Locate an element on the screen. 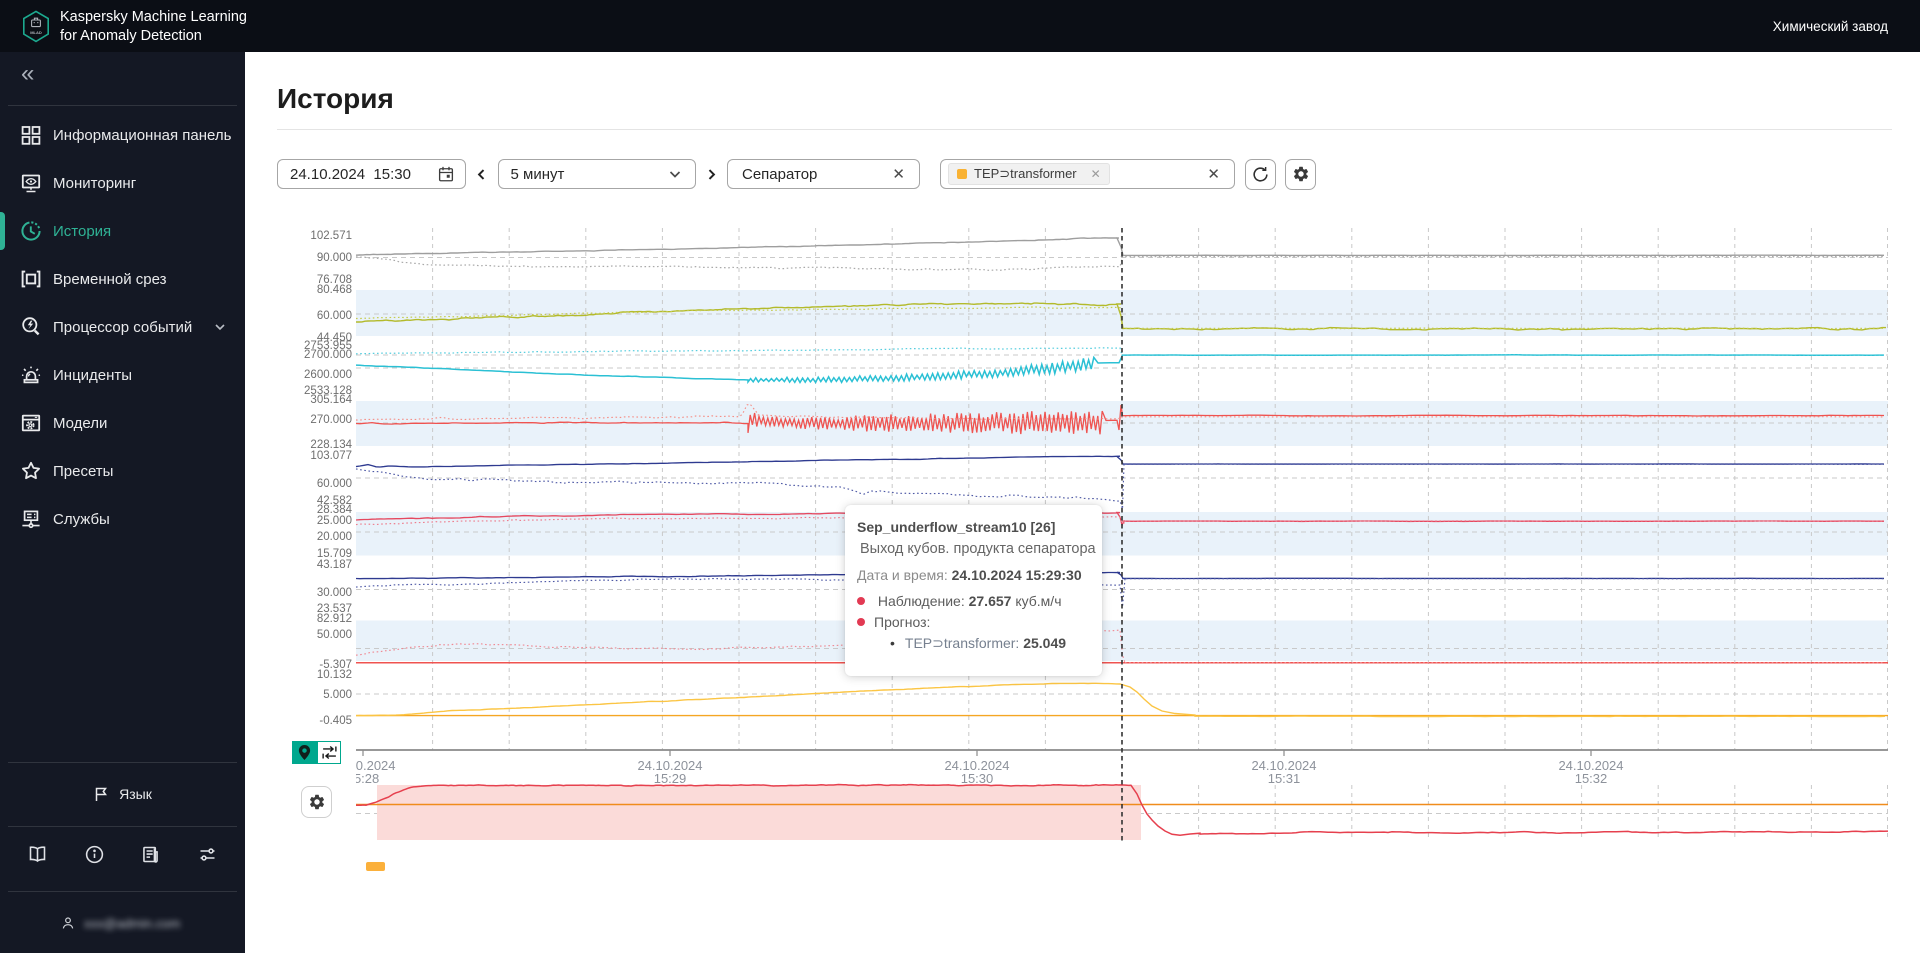 This screenshot has width=1920, height=953. svg-text: MLAD is located at coordinates (36, 32).